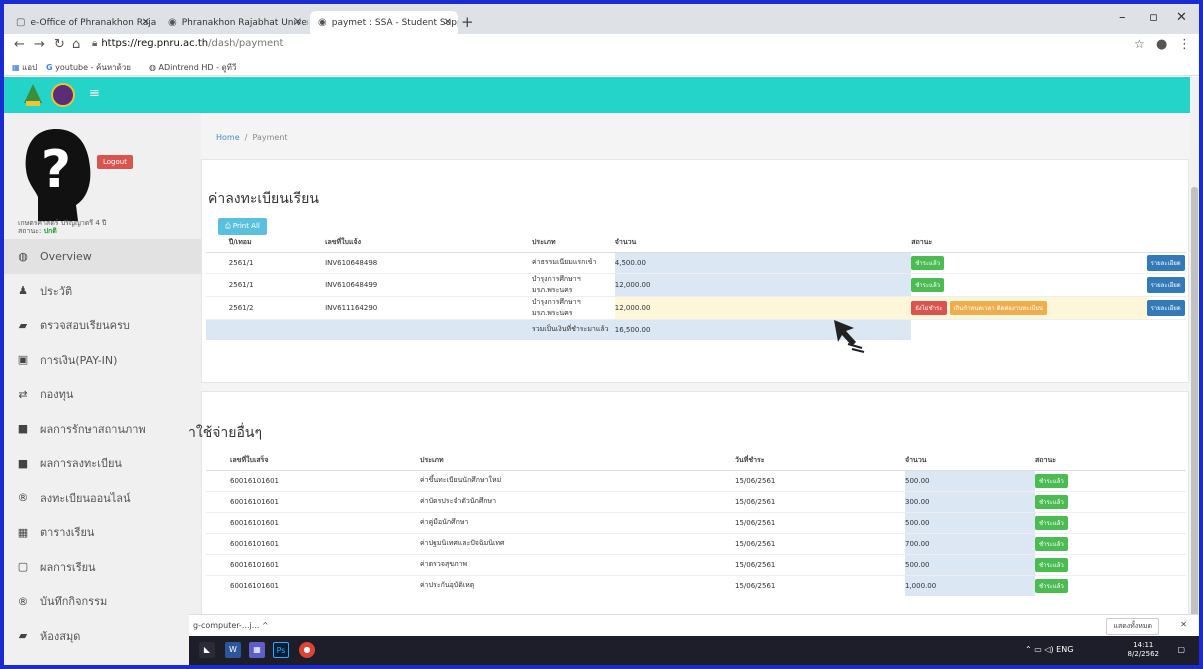 Image resolution: width=1203 pixels, height=669 pixels. I want to click on notification-icon: ▢, so click(1181, 649).